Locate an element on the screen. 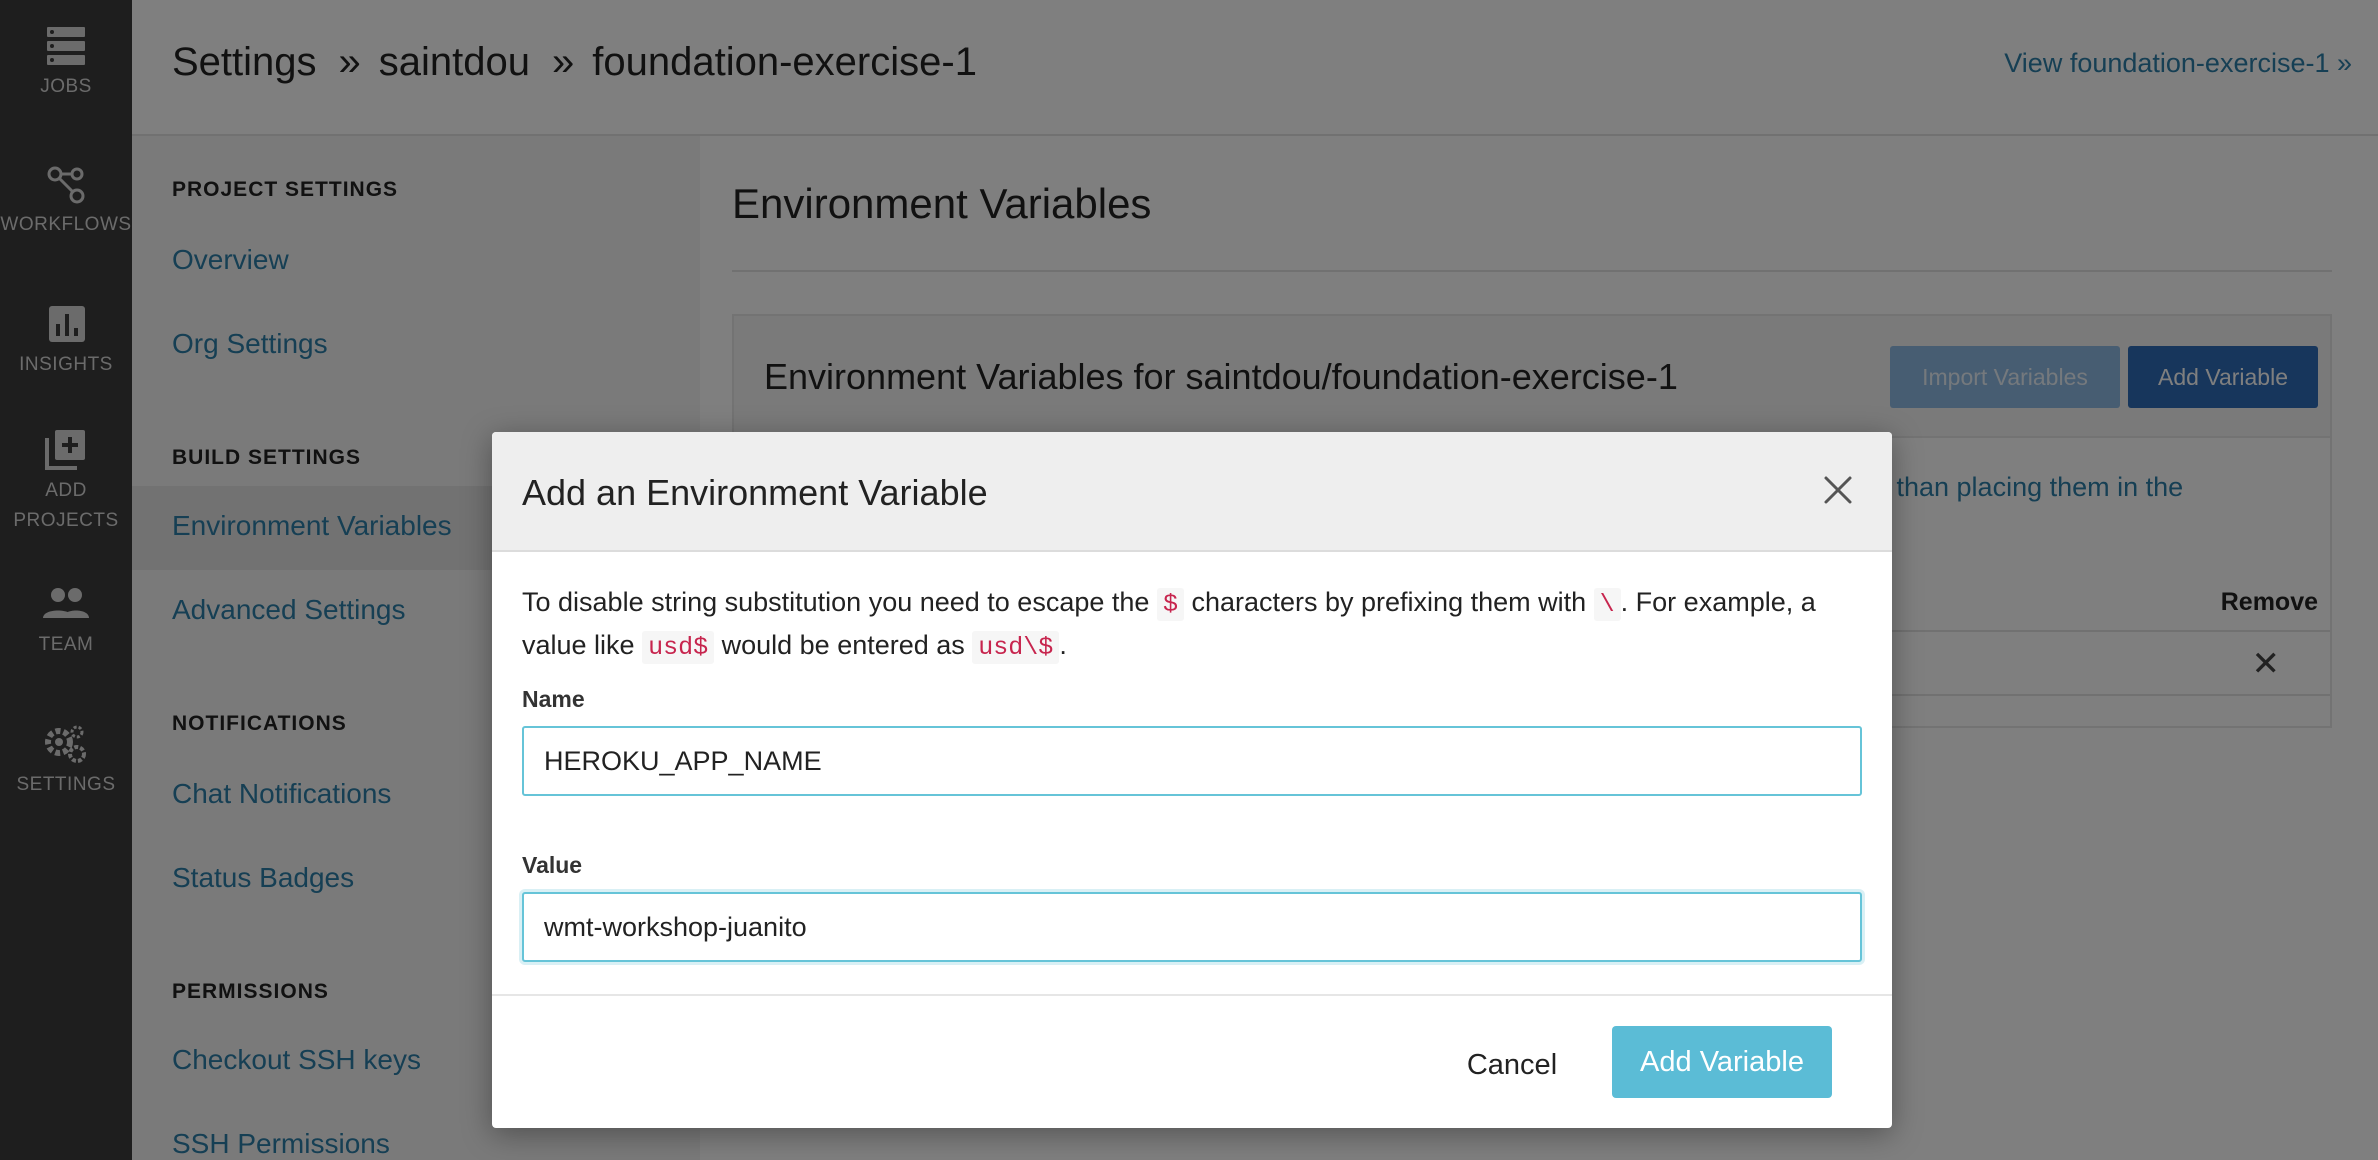 Image resolution: width=2378 pixels, height=1160 pixels. value-field-label: Value is located at coordinates (552, 865).